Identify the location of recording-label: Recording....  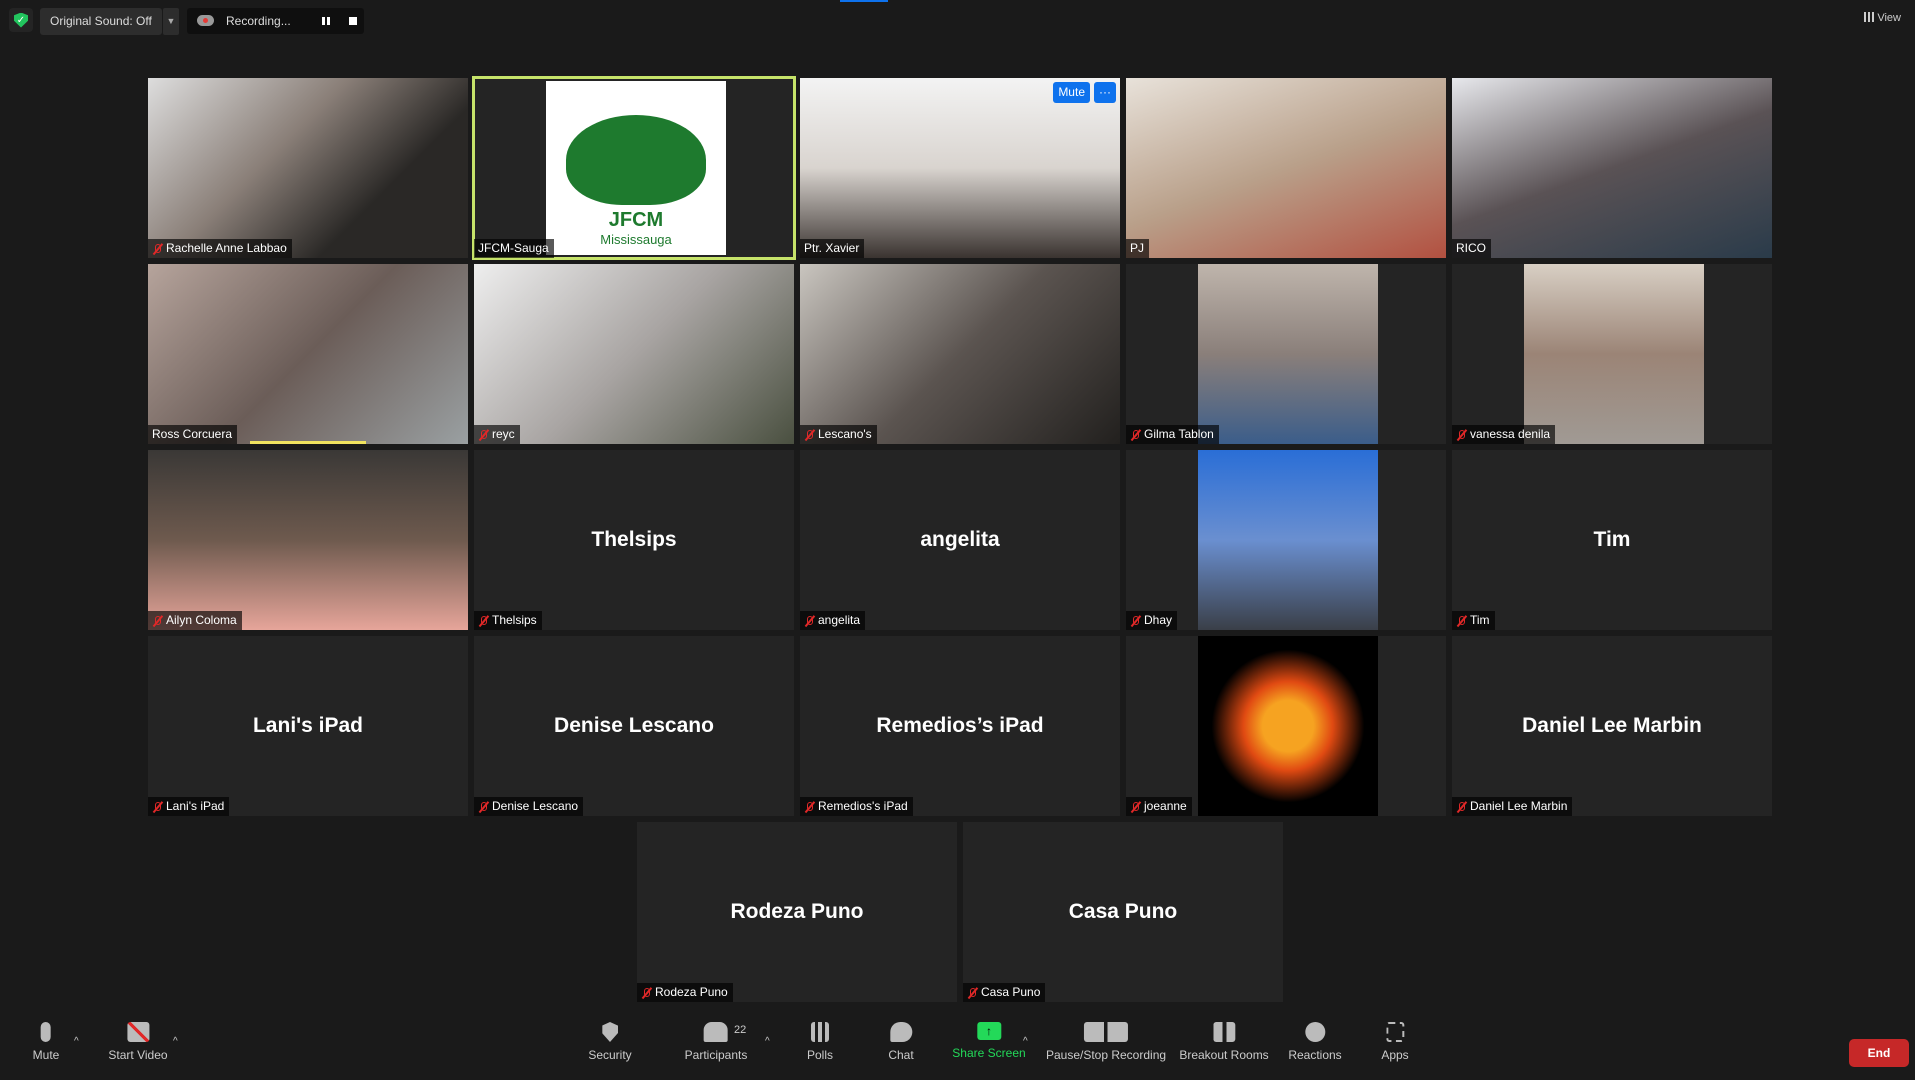
(258, 21).